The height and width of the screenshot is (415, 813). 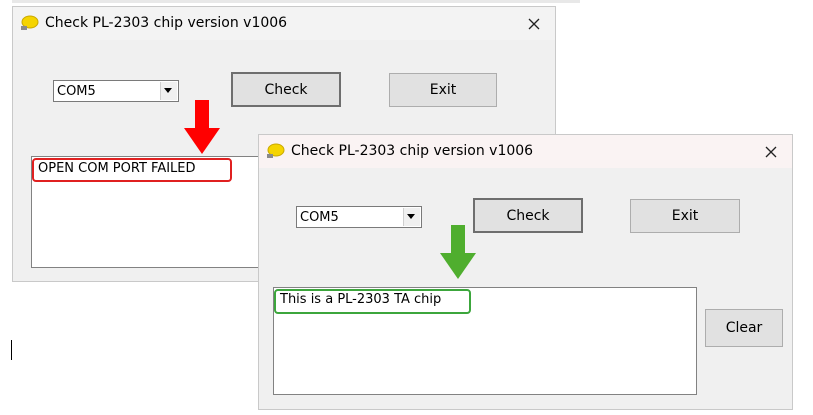 What do you see at coordinates (132, 170) in the screenshot?
I see `error-message: OPEN COM PORT FAILED` at bounding box center [132, 170].